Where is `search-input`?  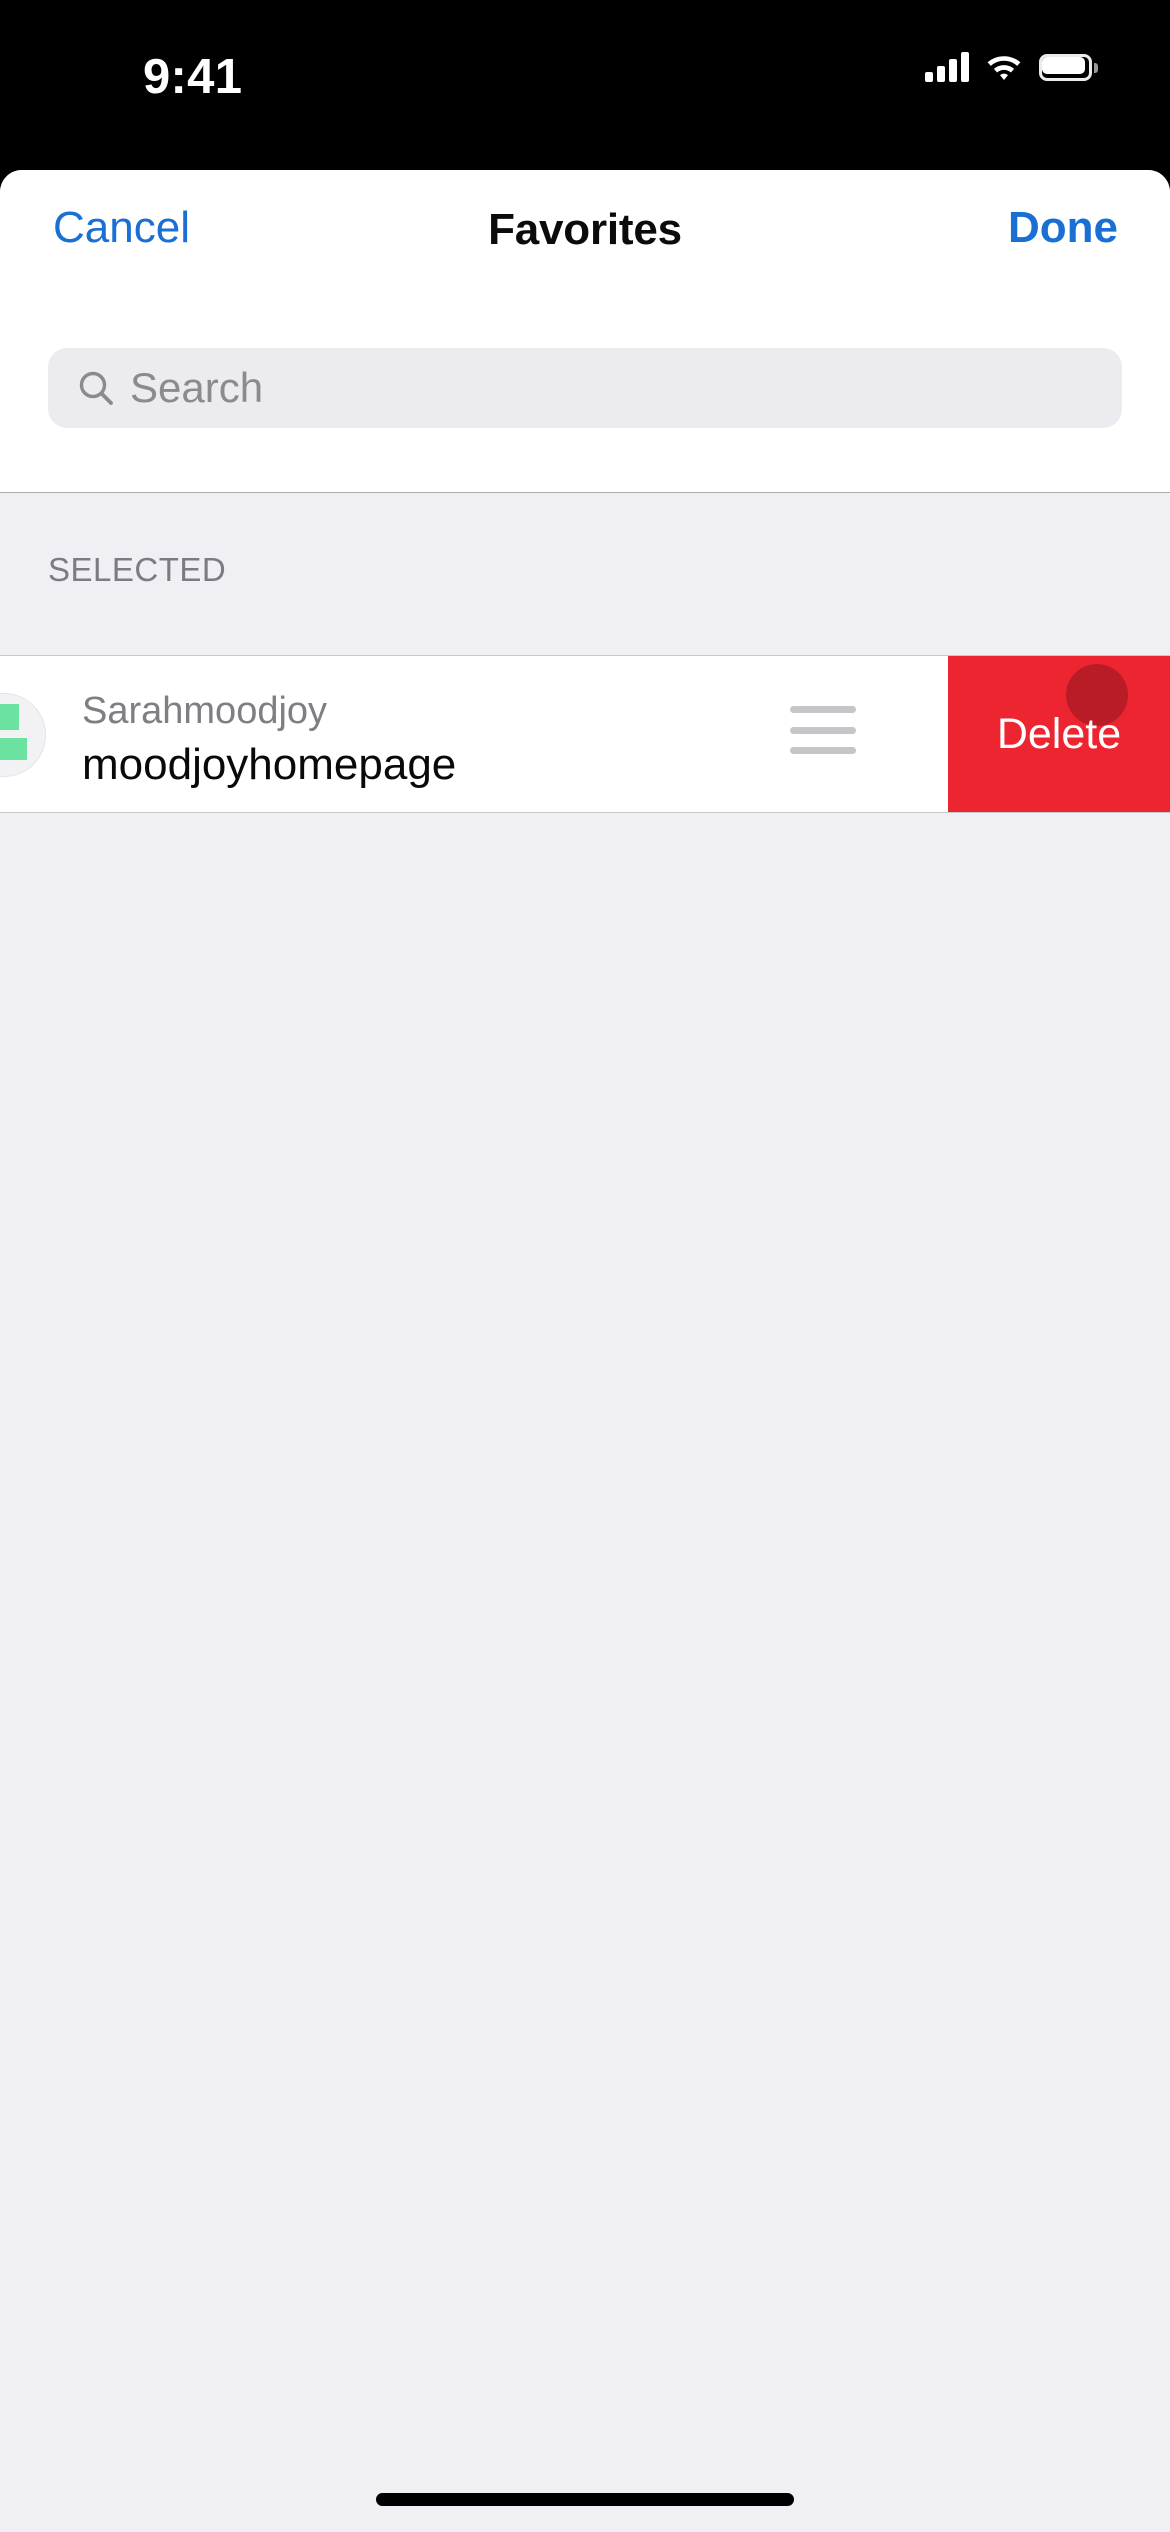 search-input is located at coordinates (626, 388).